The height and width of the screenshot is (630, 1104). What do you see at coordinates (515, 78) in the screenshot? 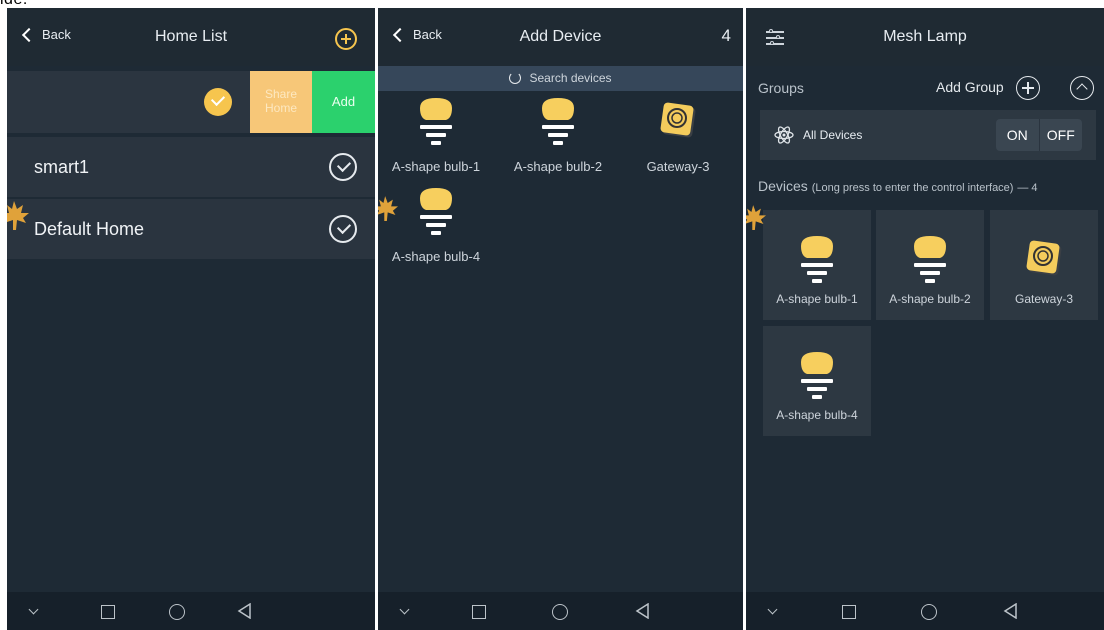
I see `loading-spinner-icon` at bounding box center [515, 78].